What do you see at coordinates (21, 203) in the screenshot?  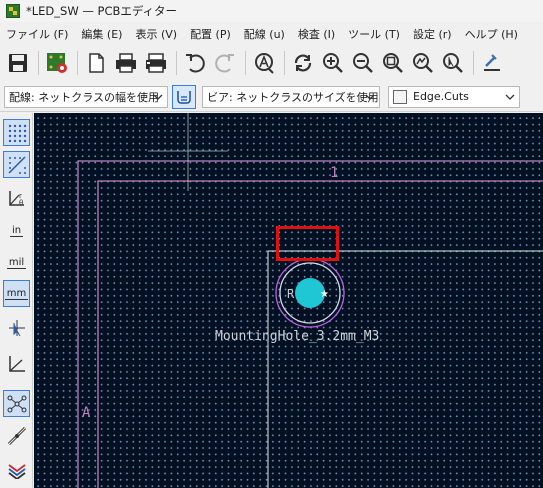 I see `svg-text: θ` at bounding box center [21, 203].